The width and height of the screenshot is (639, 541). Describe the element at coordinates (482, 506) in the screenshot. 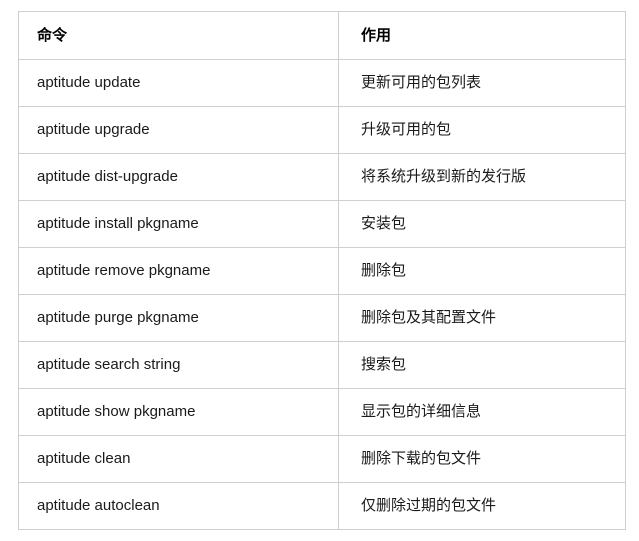

I see `cell-effect: 仅删除过期的包文件` at that location.